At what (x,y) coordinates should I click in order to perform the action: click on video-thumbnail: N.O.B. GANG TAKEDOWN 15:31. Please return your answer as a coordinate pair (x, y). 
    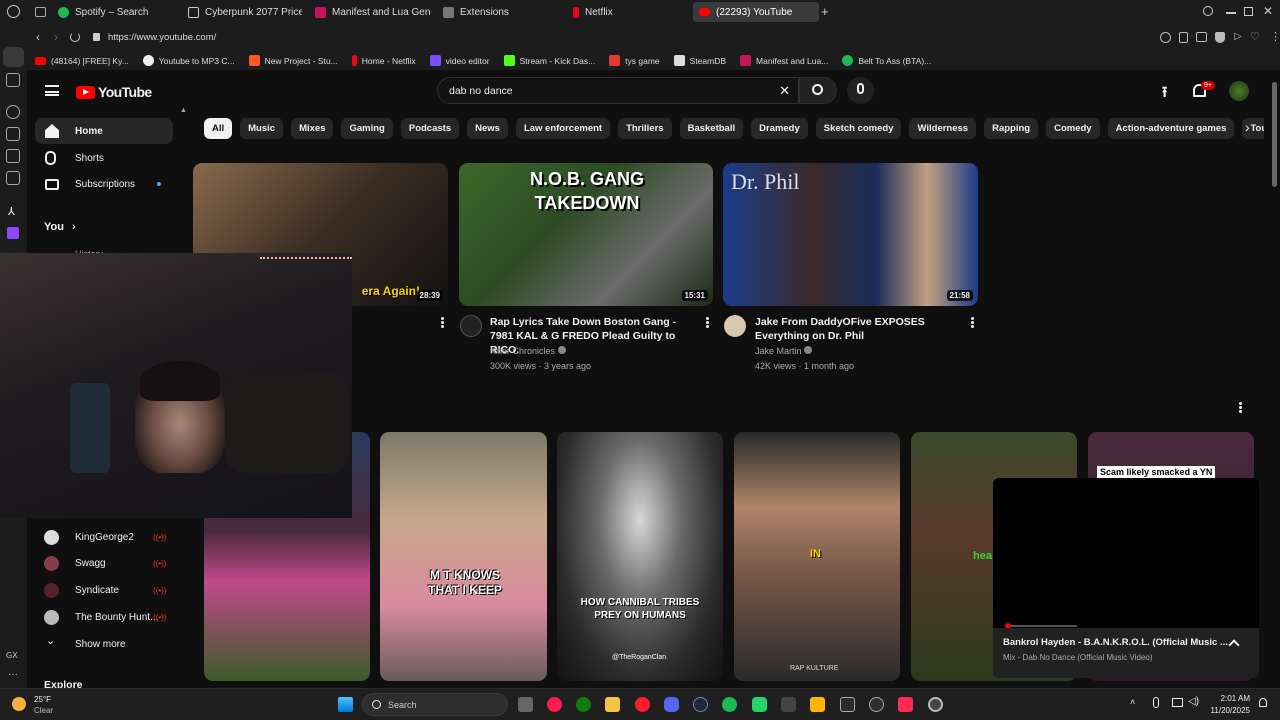
    Looking at the image, I should click on (586, 234).